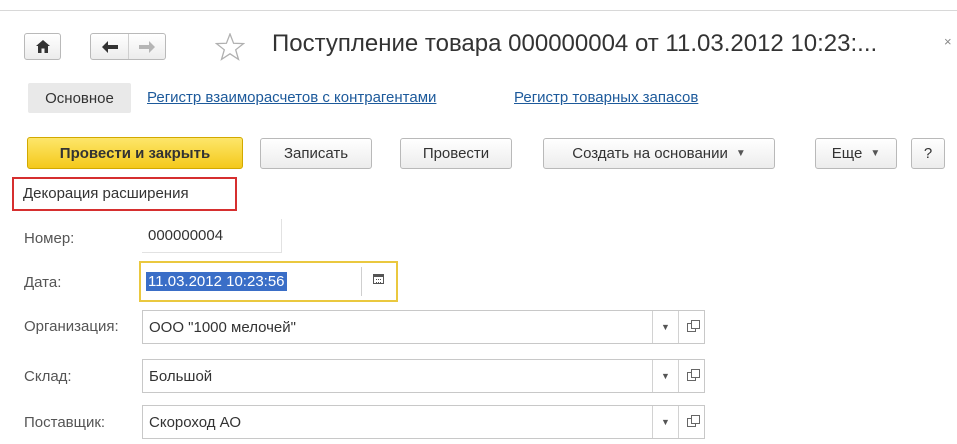  What do you see at coordinates (316, 153) in the screenshot?
I see `save-button: Записать` at bounding box center [316, 153].